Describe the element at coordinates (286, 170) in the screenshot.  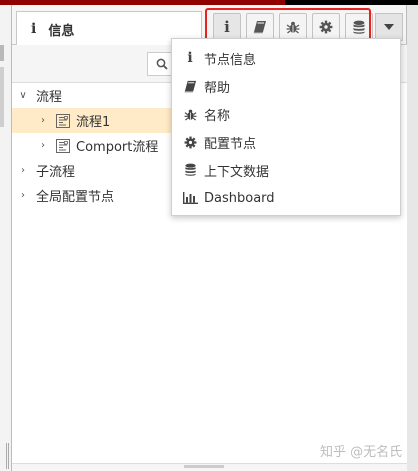
I see `menu-item-context-data: 上下文数据` at that location.